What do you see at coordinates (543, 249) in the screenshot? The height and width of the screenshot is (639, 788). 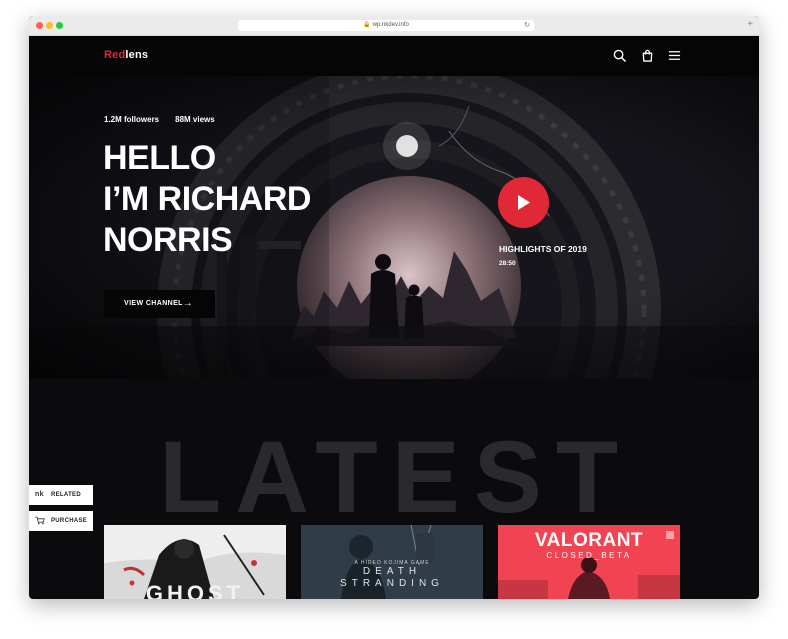 I see `highlight-title: HIGHLIGHTS OF 2019` at bounding box center [543, 249].